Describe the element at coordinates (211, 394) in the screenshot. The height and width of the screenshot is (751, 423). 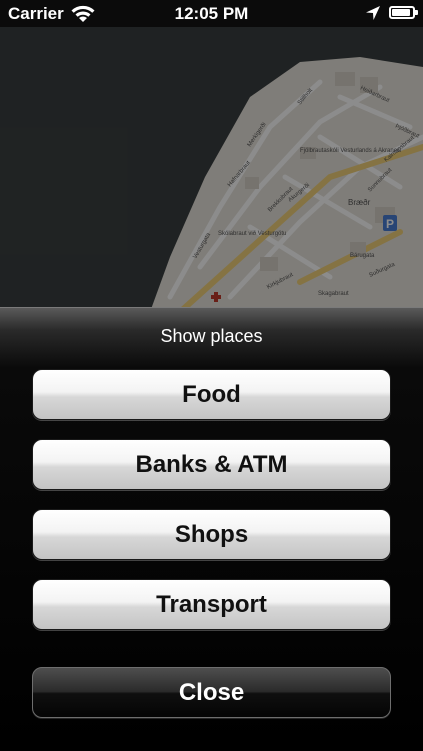
I see `food-button: Food` at that location.